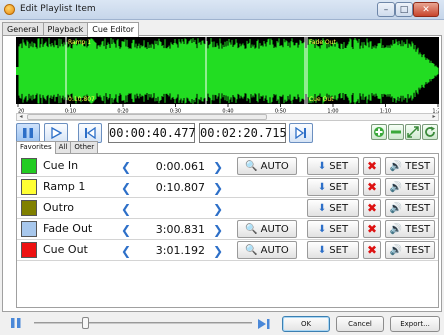 Image resolution: width=444 pixels, height=335 pixels. What do you see at coordinates (84, 147) in the screenshot?
I see `tab-other: Other` at bounding box center [84, 147].